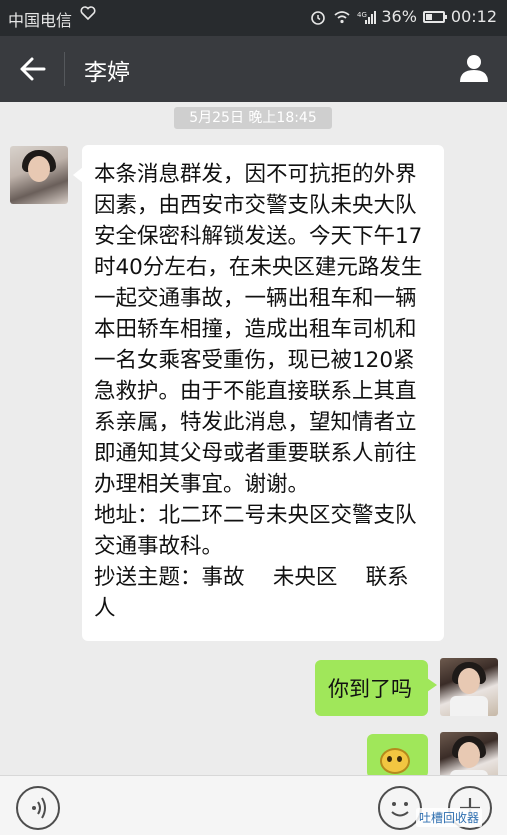 The width and height of the screenshot is (507, 835). I want to click on back-button, so click(34, 69).